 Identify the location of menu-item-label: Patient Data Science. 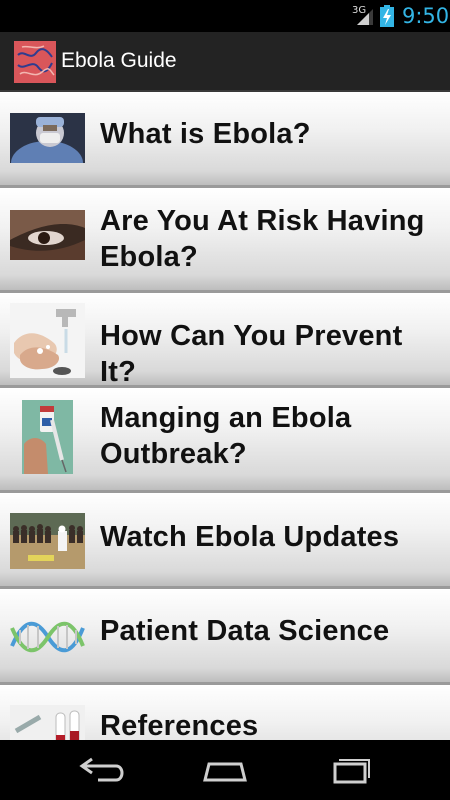
(245, 631).